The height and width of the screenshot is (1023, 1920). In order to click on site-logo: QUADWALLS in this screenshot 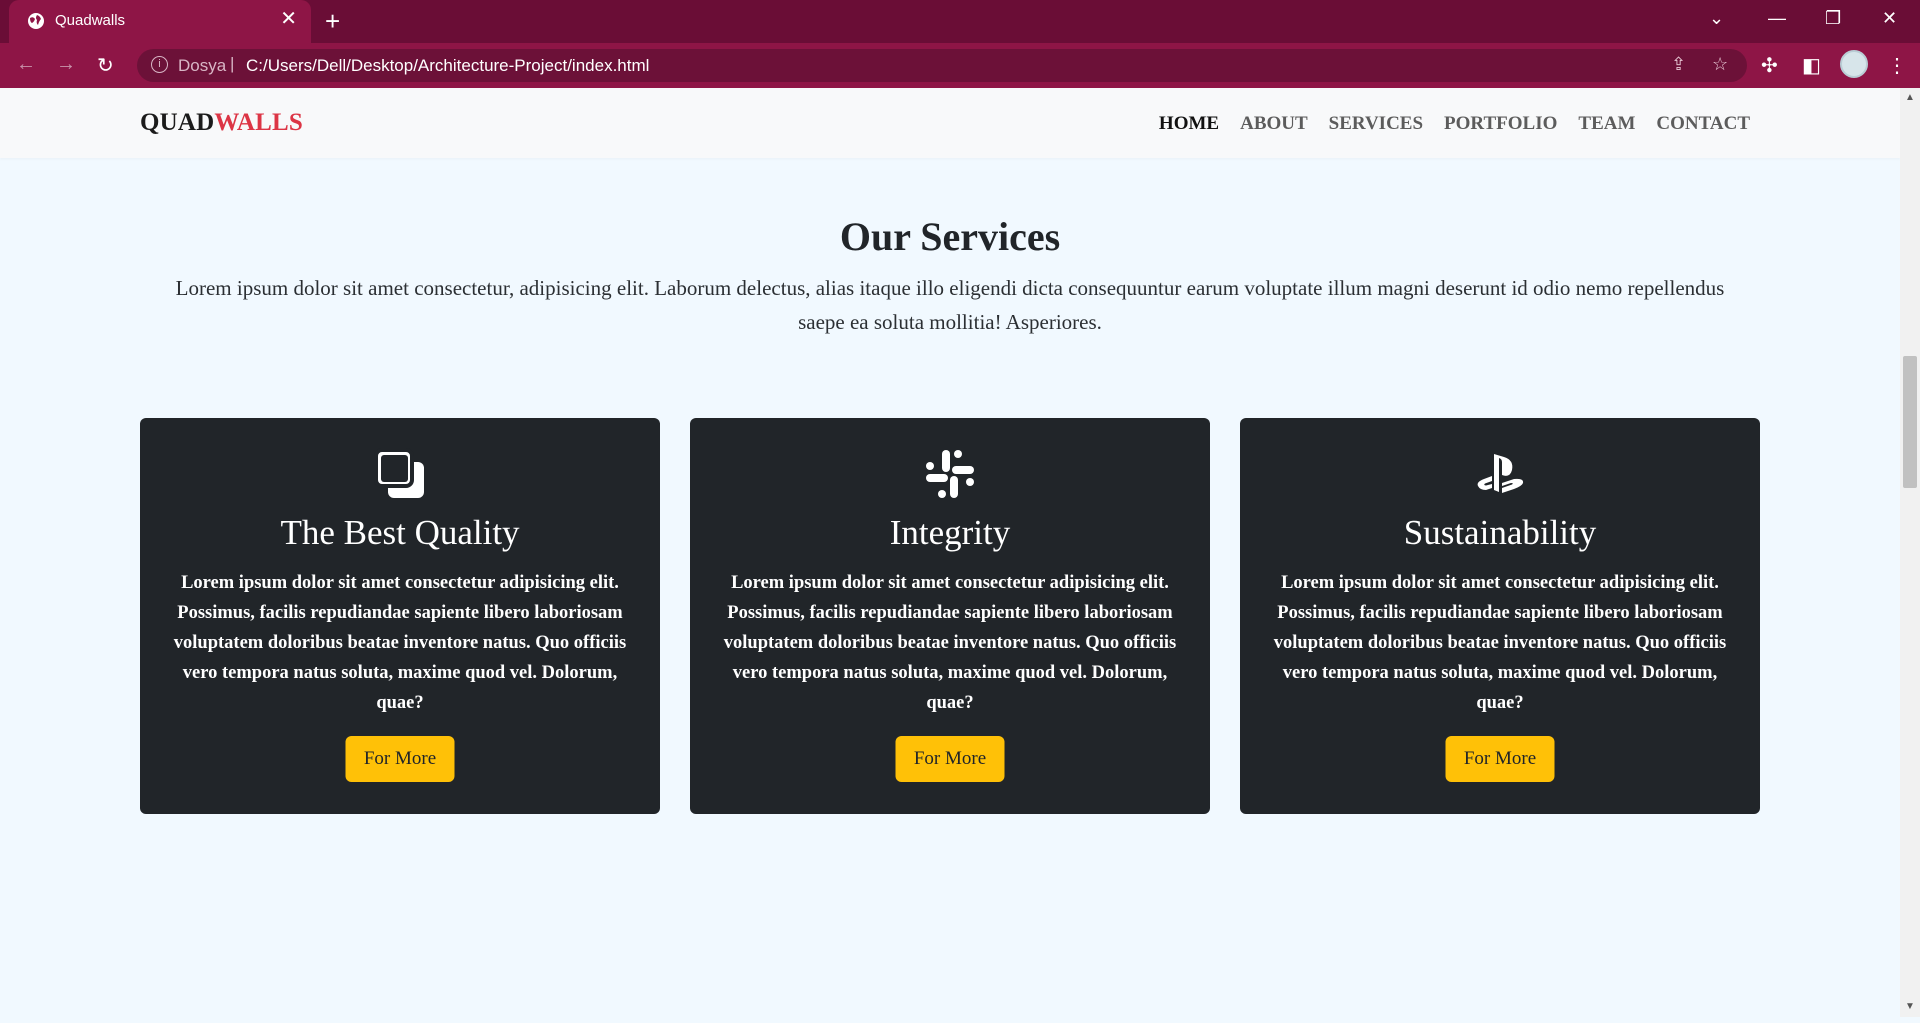, I will do `click(221, 123)`.